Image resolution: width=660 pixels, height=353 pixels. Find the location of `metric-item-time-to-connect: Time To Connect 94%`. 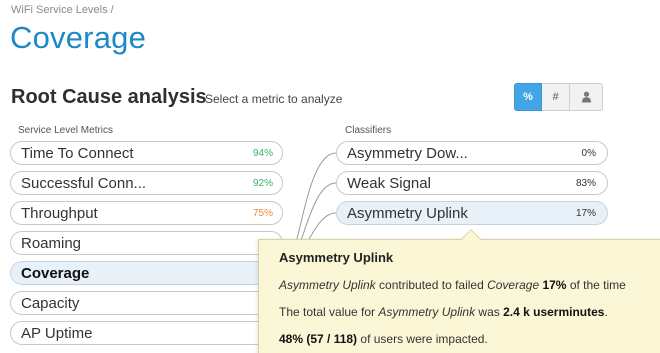

metric-item-time-to-connect: Time To Connect 94% is located at coordinates (146, 153).